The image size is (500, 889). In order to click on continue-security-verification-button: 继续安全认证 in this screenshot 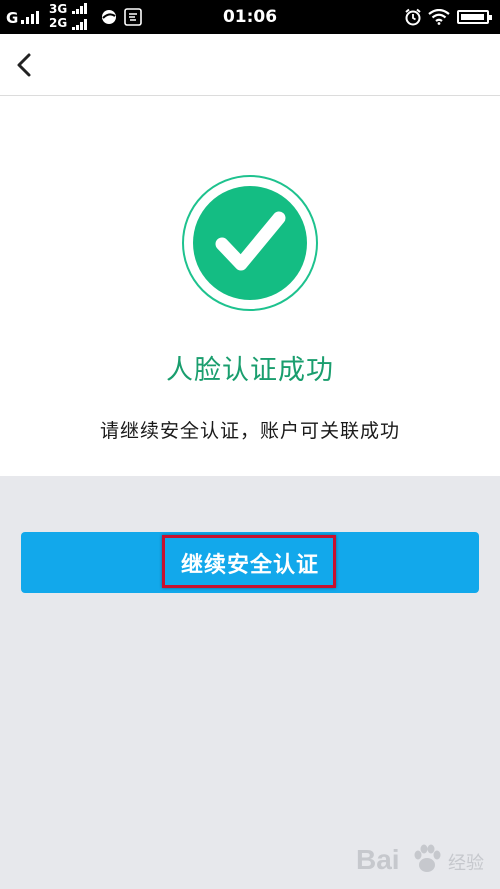, I will do `click(250, 562)`.